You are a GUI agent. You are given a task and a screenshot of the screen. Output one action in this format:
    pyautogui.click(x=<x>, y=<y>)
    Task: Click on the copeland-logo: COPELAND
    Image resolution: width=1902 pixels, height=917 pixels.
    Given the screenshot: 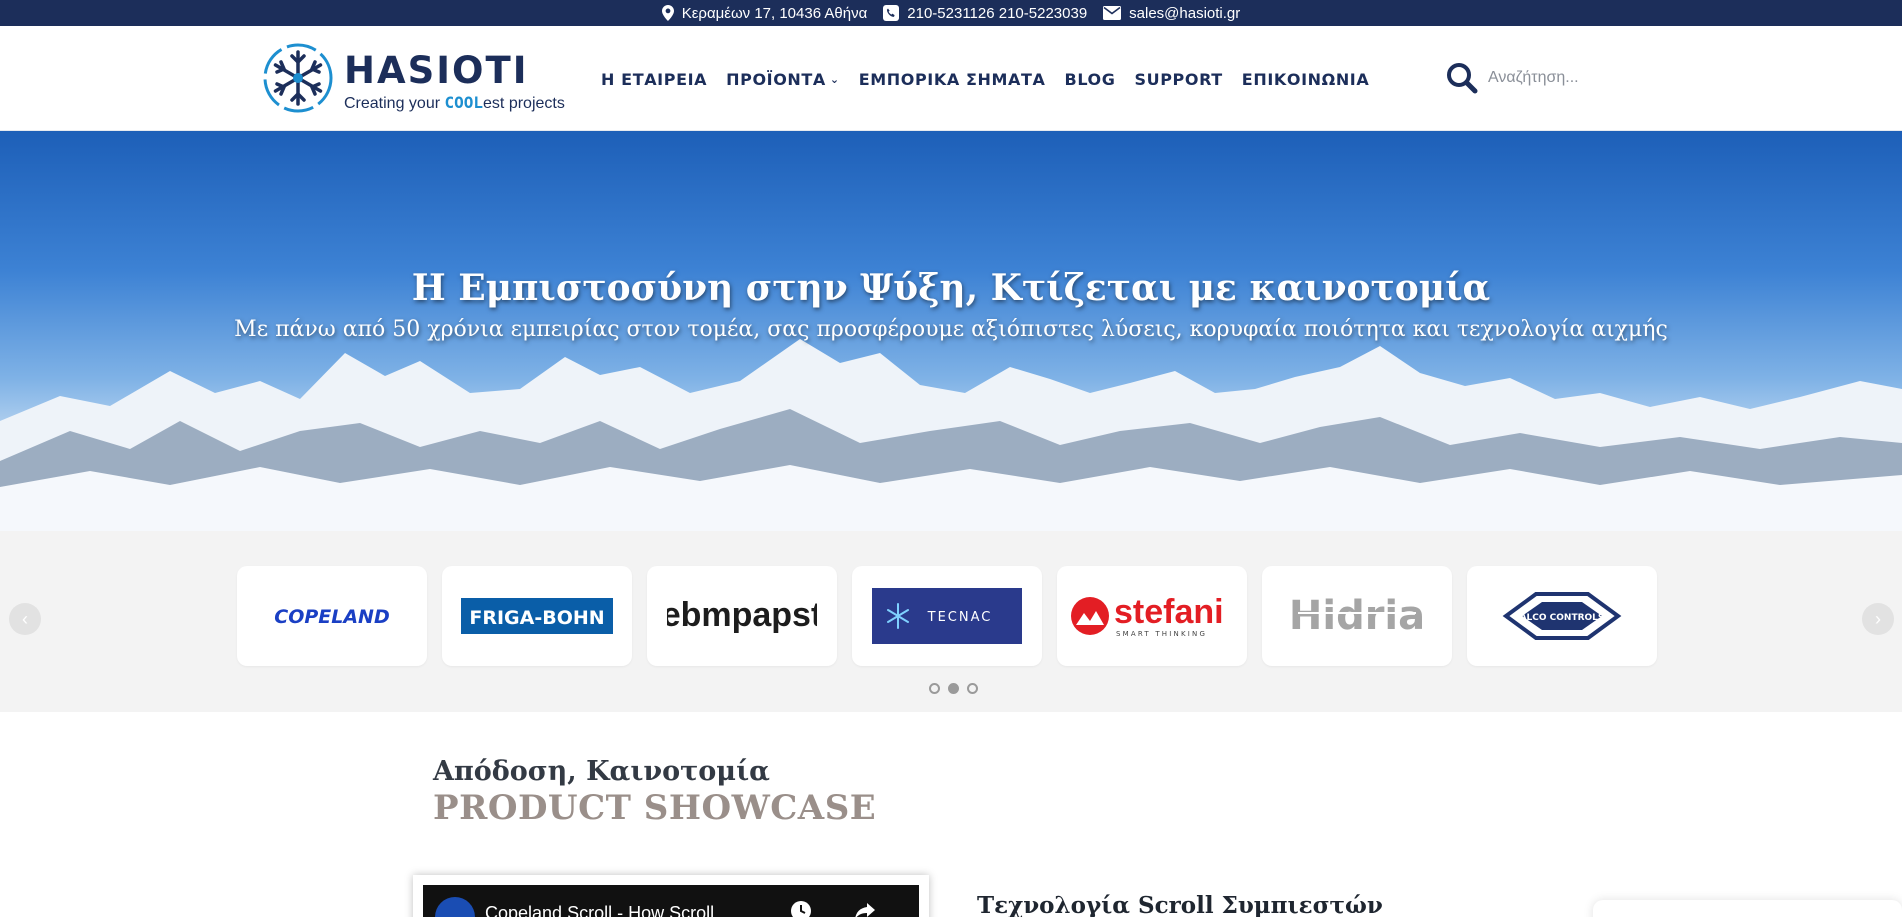 What is the action you would take?
    pyautogui.click(x=331, y=617)
    